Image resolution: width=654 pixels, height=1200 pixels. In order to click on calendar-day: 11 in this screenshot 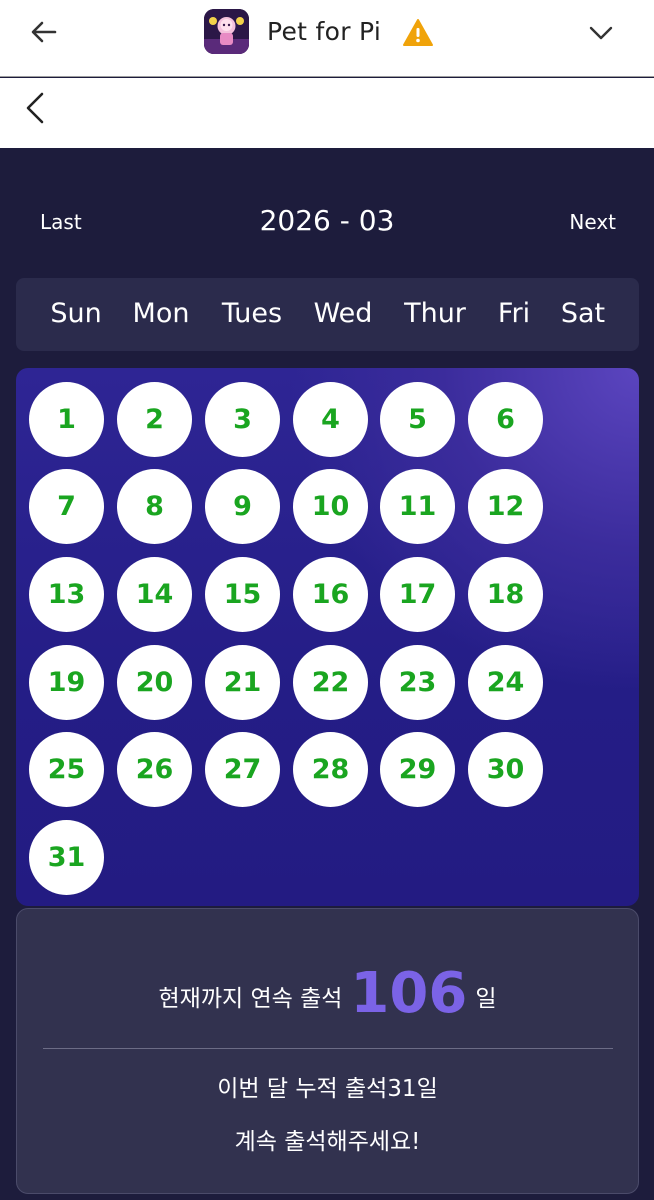, I will do `click(417, 506)`.